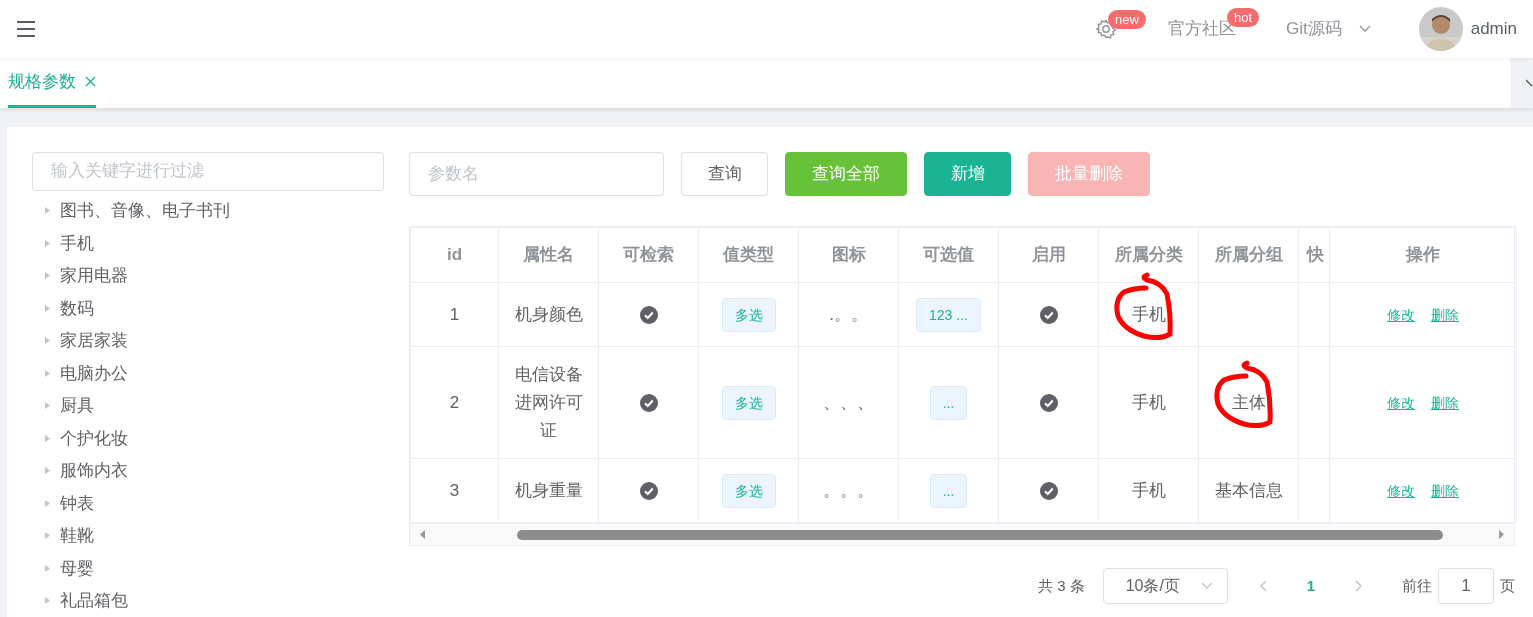  What do you see at coordinates (208, 438) in the screenshot?
I see `tree-item: 个护化妆` at bounding box center [208, 438].